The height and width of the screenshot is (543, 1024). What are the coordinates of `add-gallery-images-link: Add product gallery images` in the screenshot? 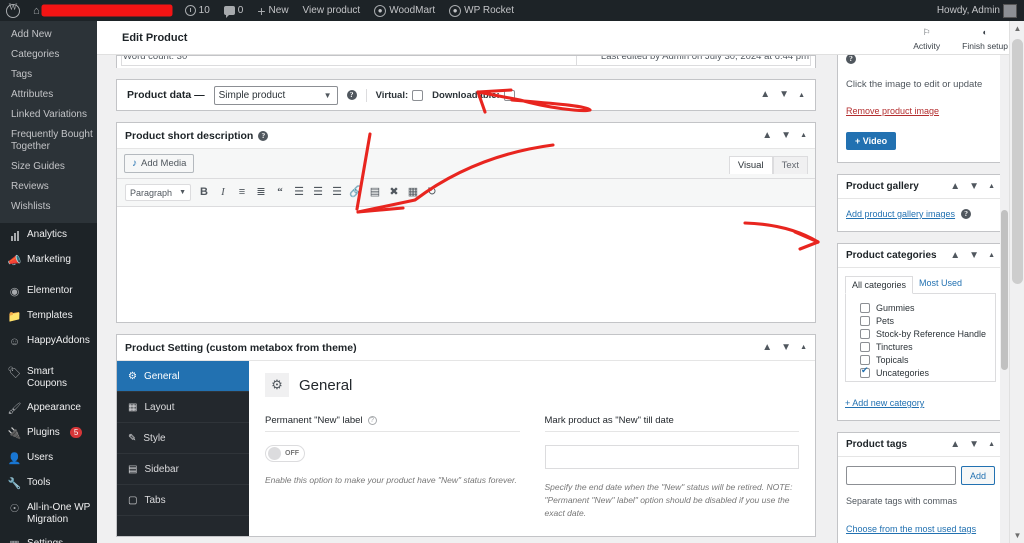 It's located at (900, 214).